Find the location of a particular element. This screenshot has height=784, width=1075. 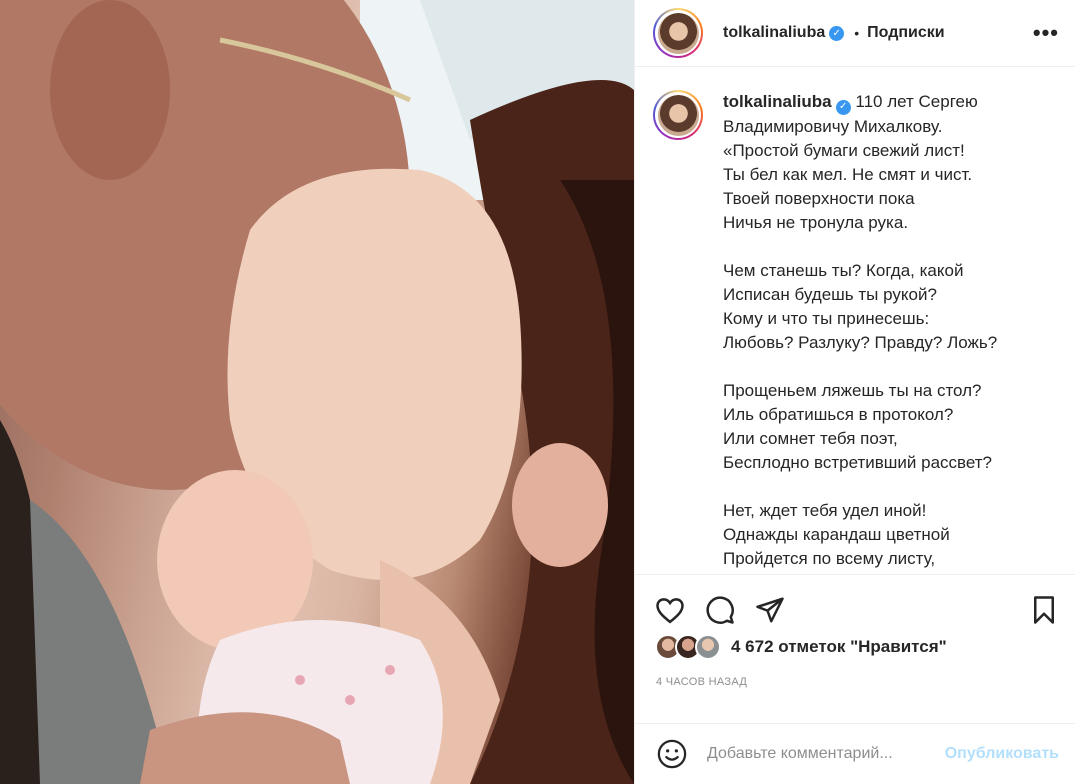

publish-button: Опубликовать is located at coordinates (1002, 754).